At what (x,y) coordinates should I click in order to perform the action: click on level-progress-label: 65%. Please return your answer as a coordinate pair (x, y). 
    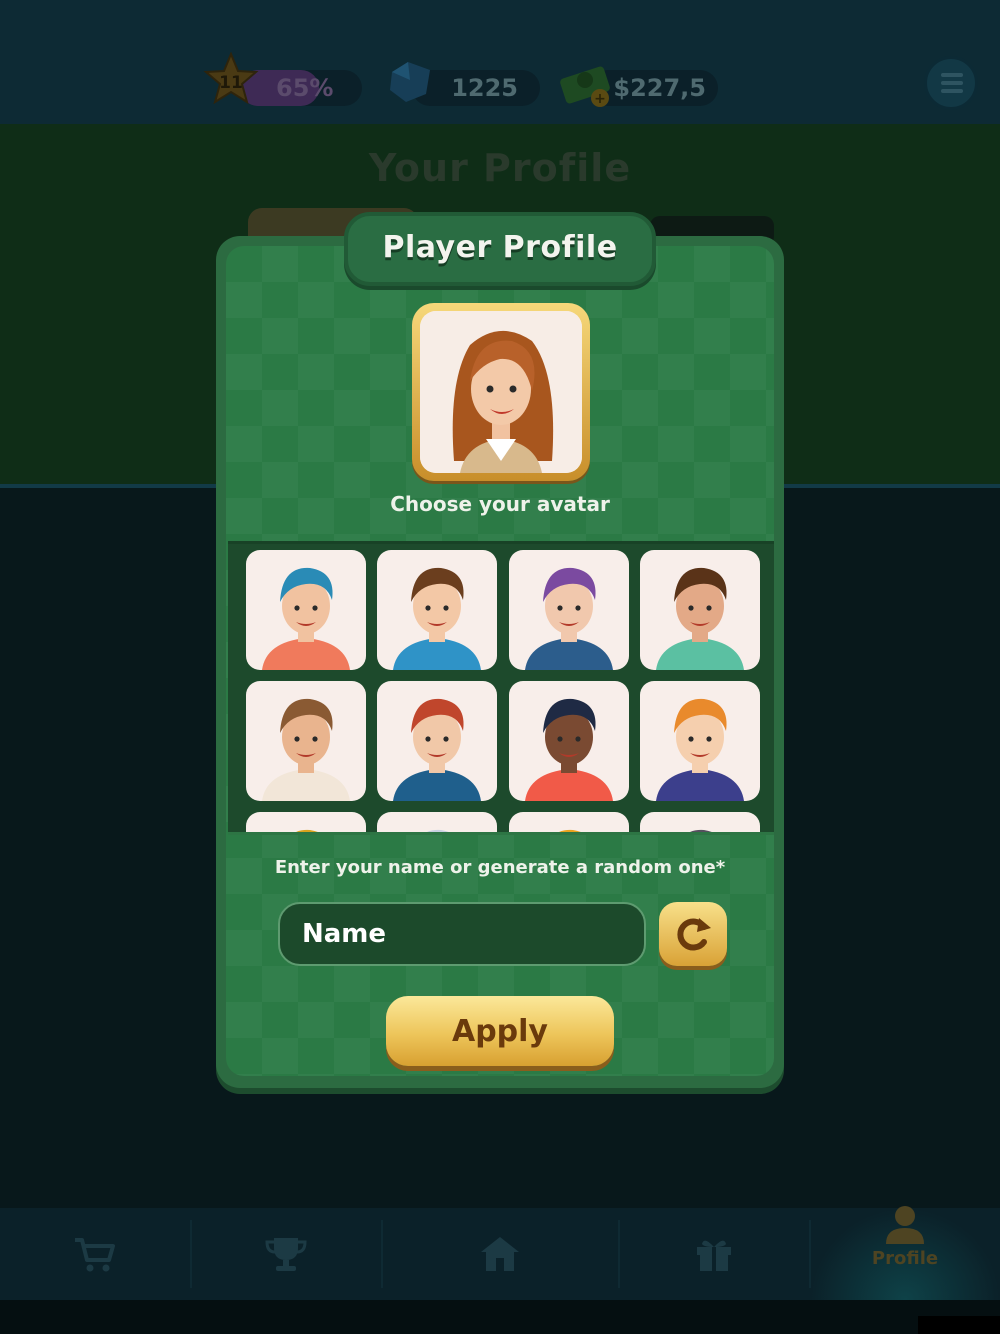
    Looking at the image, I should click on (305, 88).